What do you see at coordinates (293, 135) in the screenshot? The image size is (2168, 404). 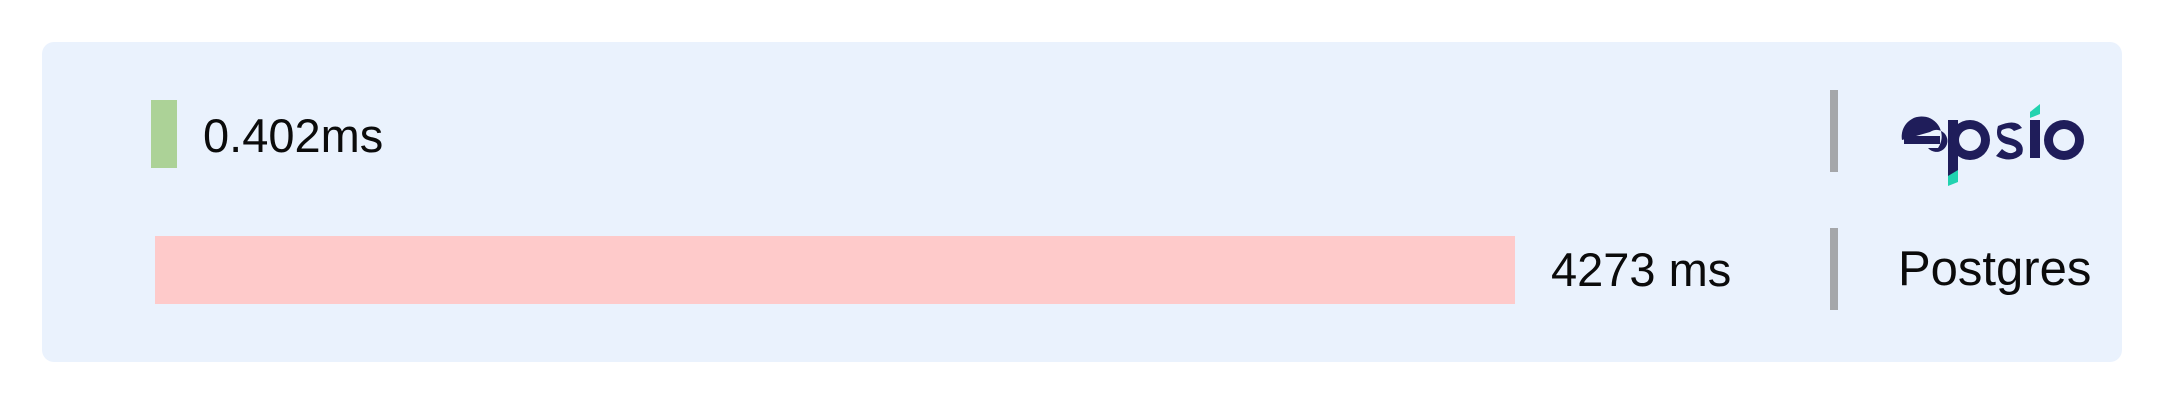 I see `epsio-value-label: 0.402ms` at bounding box center [293, 135].